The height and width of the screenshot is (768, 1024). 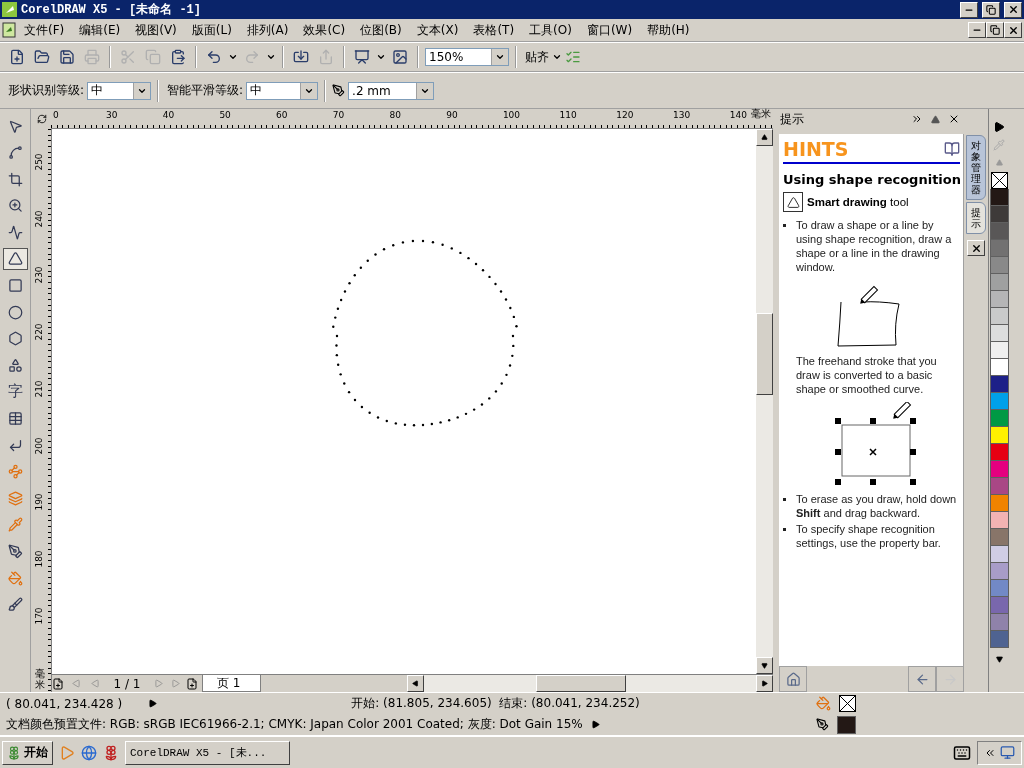 What do you see at coordinates (922, 679) in the screenshot?
I see `back-button` at bounding box center [922, 679].